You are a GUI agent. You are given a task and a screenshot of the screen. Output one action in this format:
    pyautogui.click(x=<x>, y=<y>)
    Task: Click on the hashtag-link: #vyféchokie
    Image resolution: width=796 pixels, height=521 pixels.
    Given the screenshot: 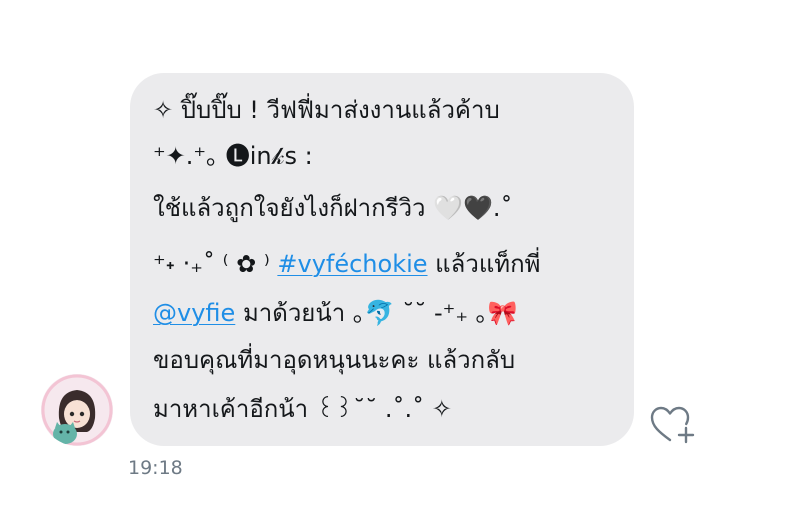 What is the action you would take?
    pyautogui.click(x=352, y=264)
    